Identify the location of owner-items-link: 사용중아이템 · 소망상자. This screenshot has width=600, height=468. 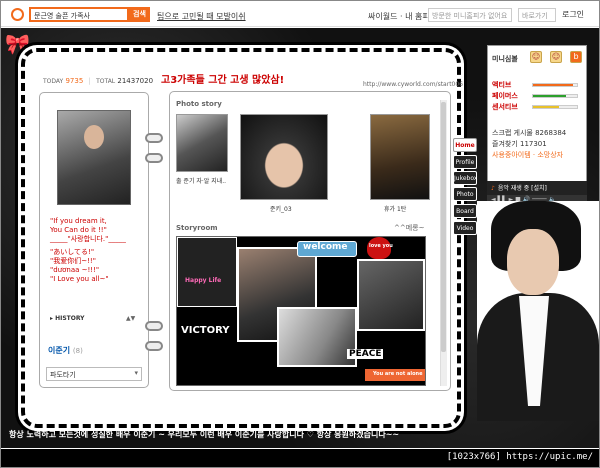
(527, 155).